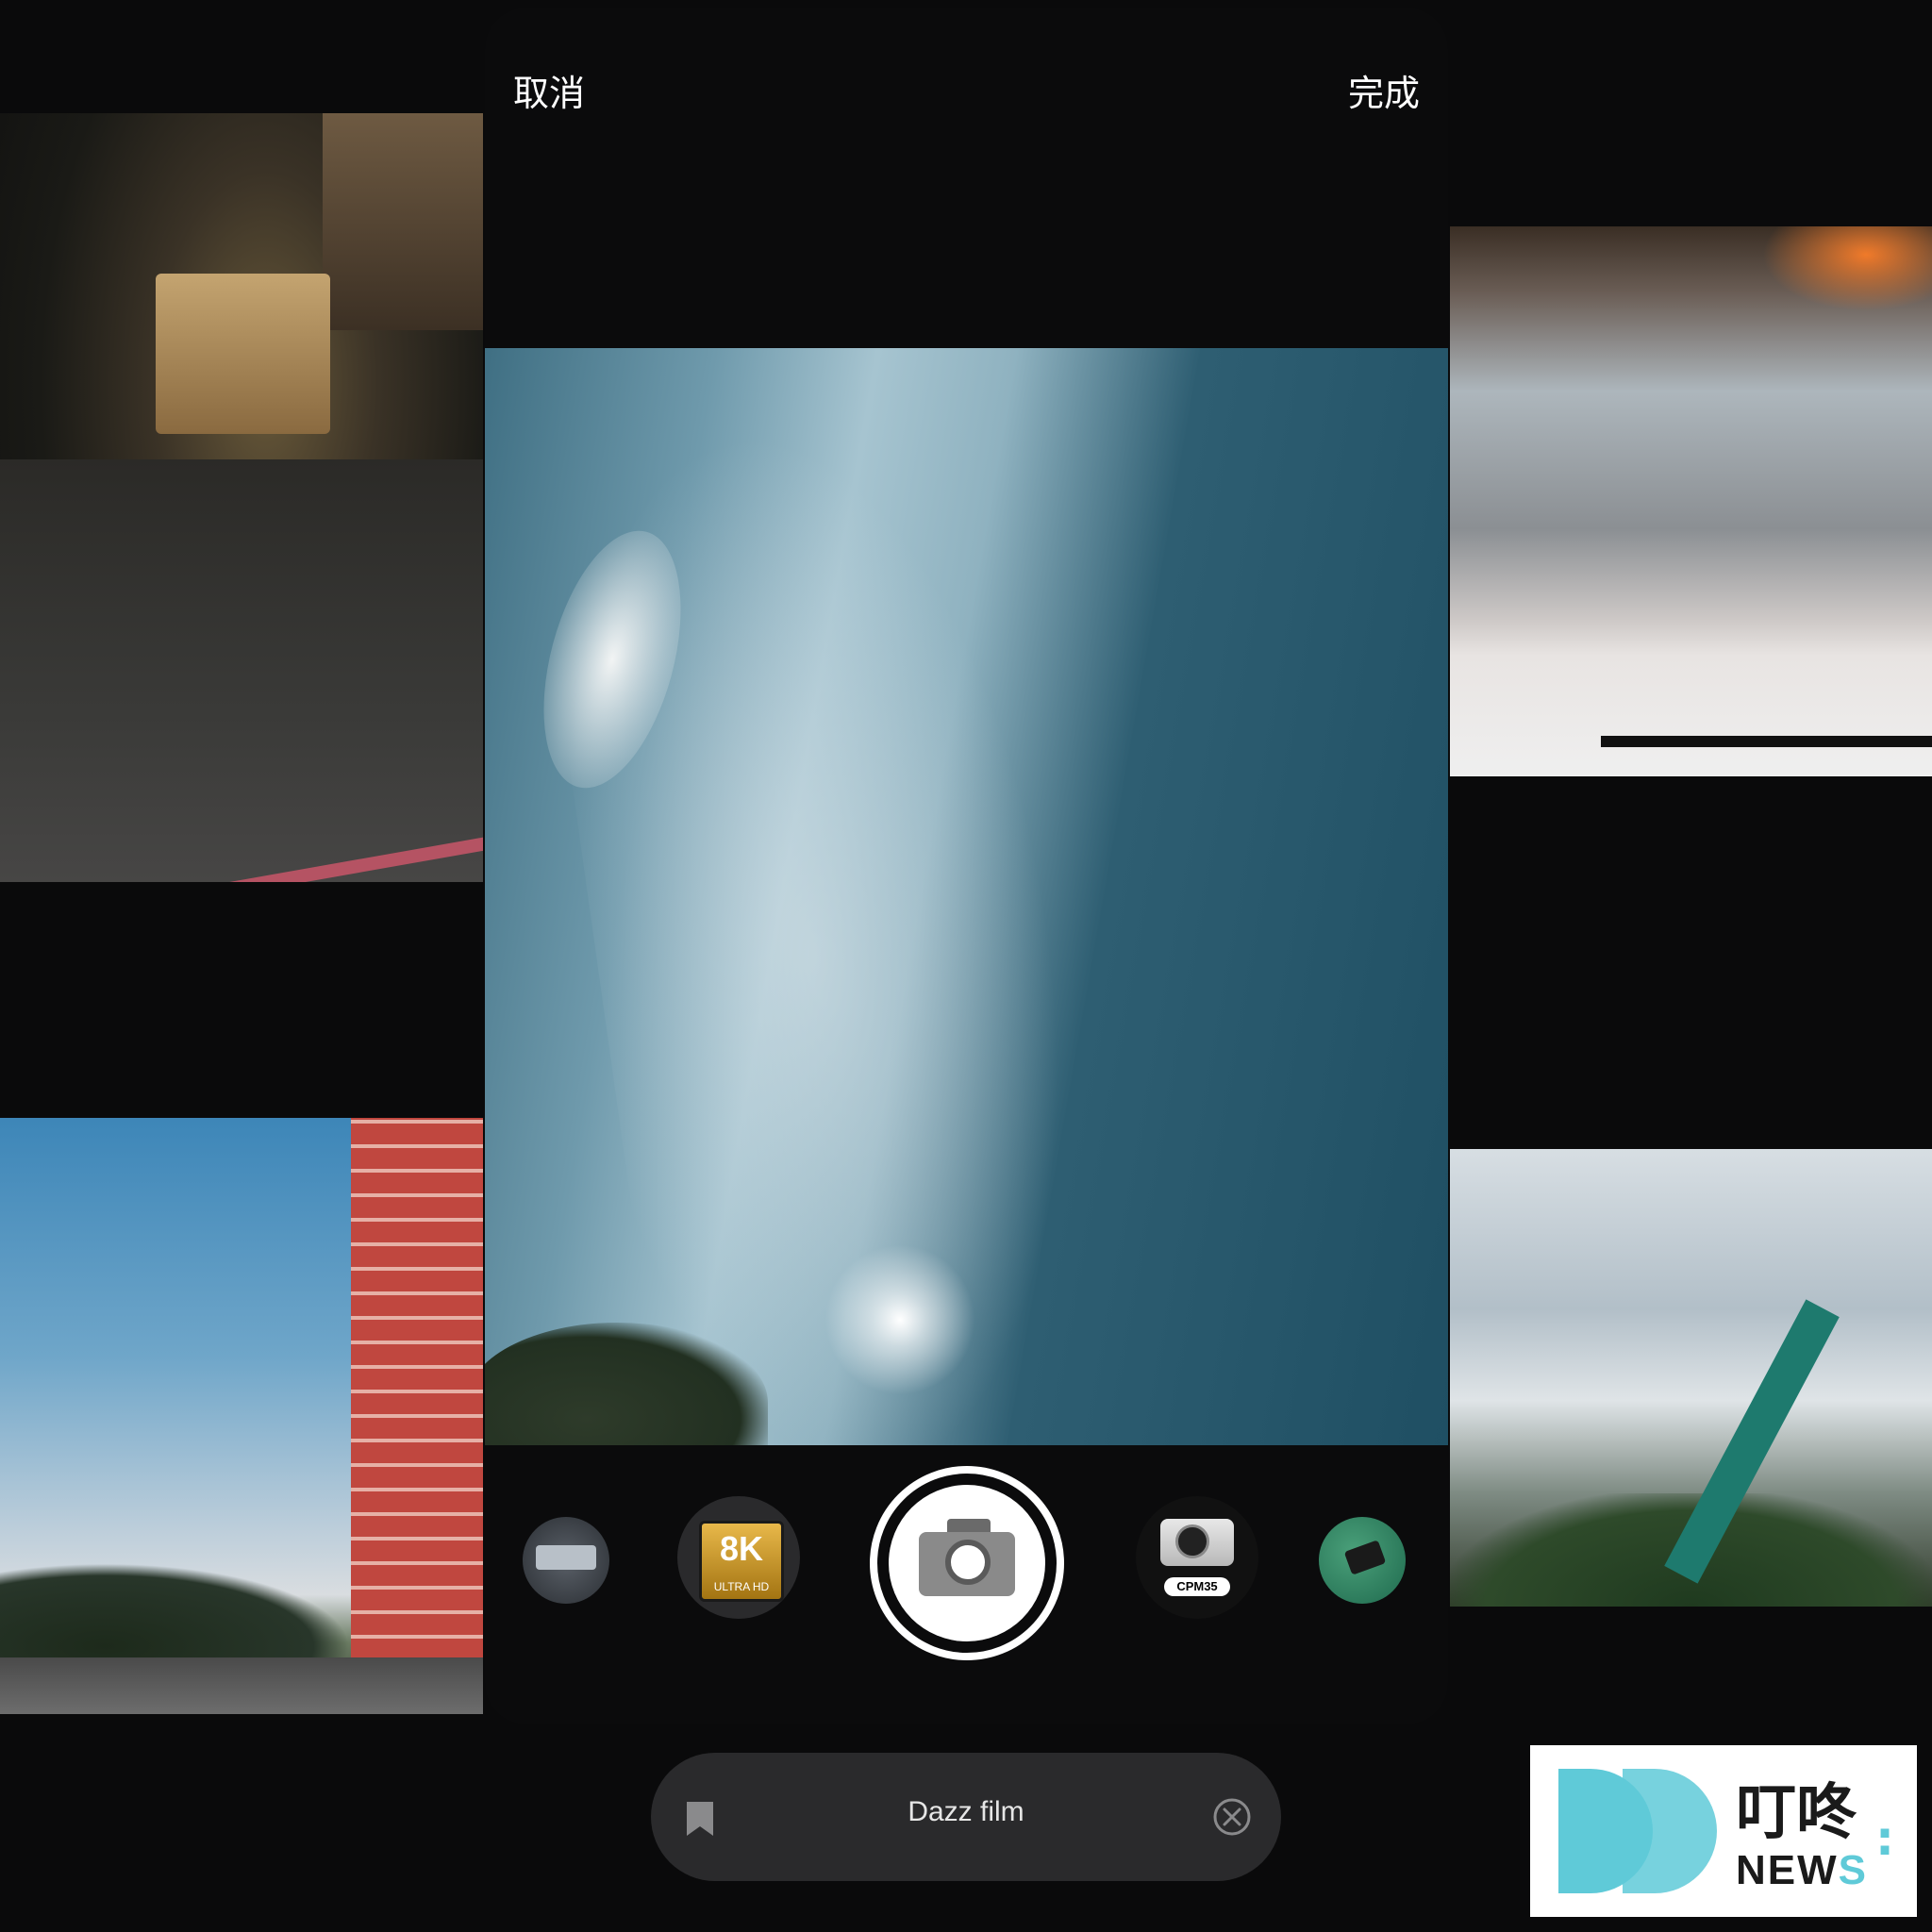 The height and width of the screenshot is (1932, 1932). What do you see at coordinates (899, 1319) in the screenshot?
I see `preview-sun` at bounding box center [899, 1319].